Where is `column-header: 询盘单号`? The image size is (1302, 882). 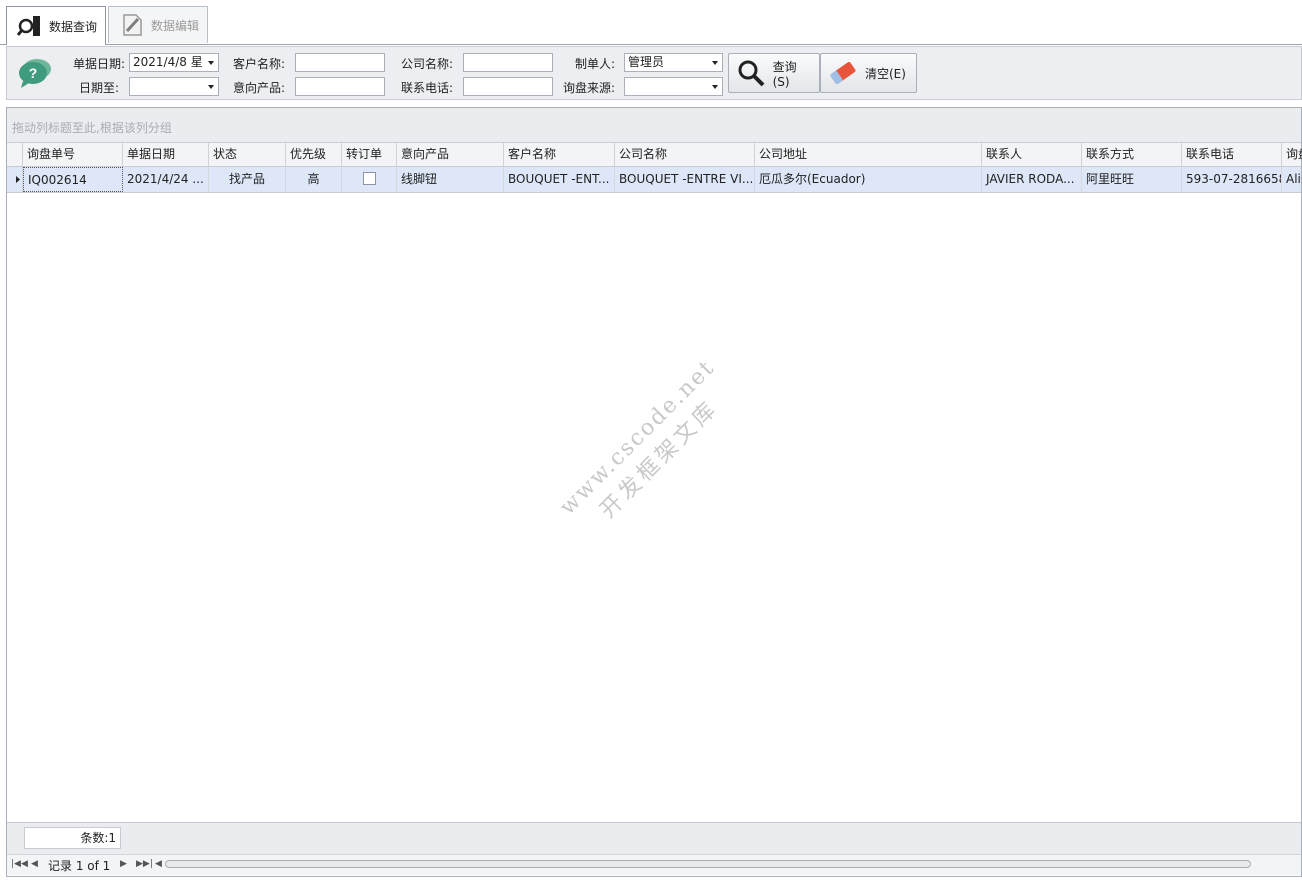
column-header: 询盘单号 is located at coordinates (73, 154).